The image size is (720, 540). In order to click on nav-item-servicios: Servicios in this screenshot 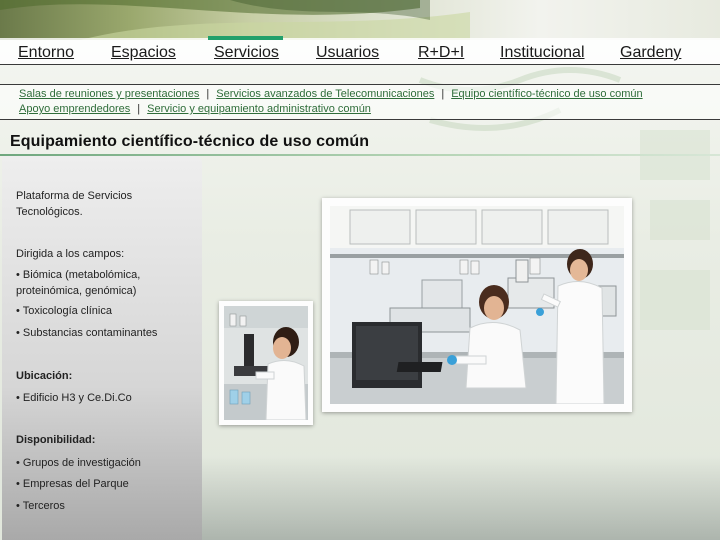, I will do `click(245, 49)`.